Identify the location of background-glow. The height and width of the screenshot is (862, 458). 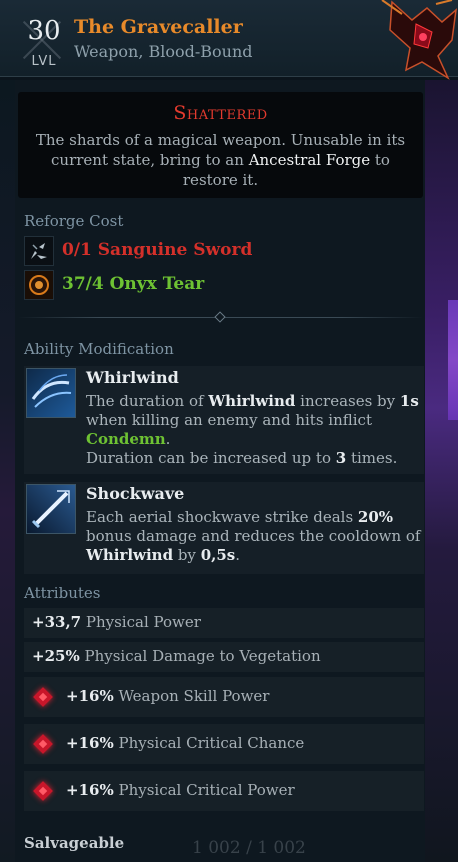
(453, 360).